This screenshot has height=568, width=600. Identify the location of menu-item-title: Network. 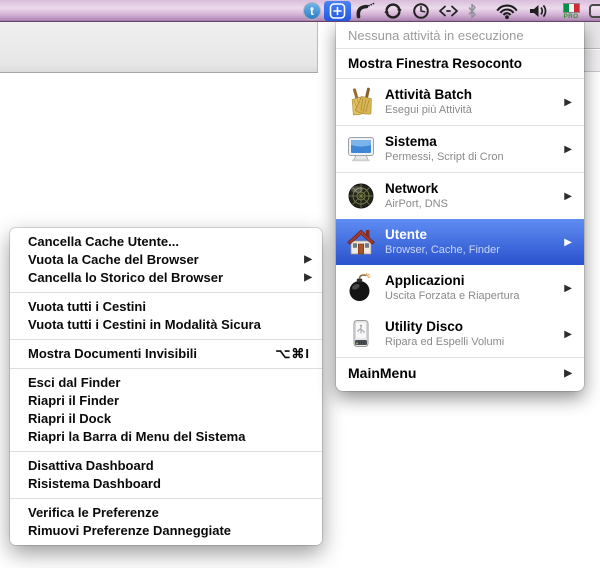
(412, 188).